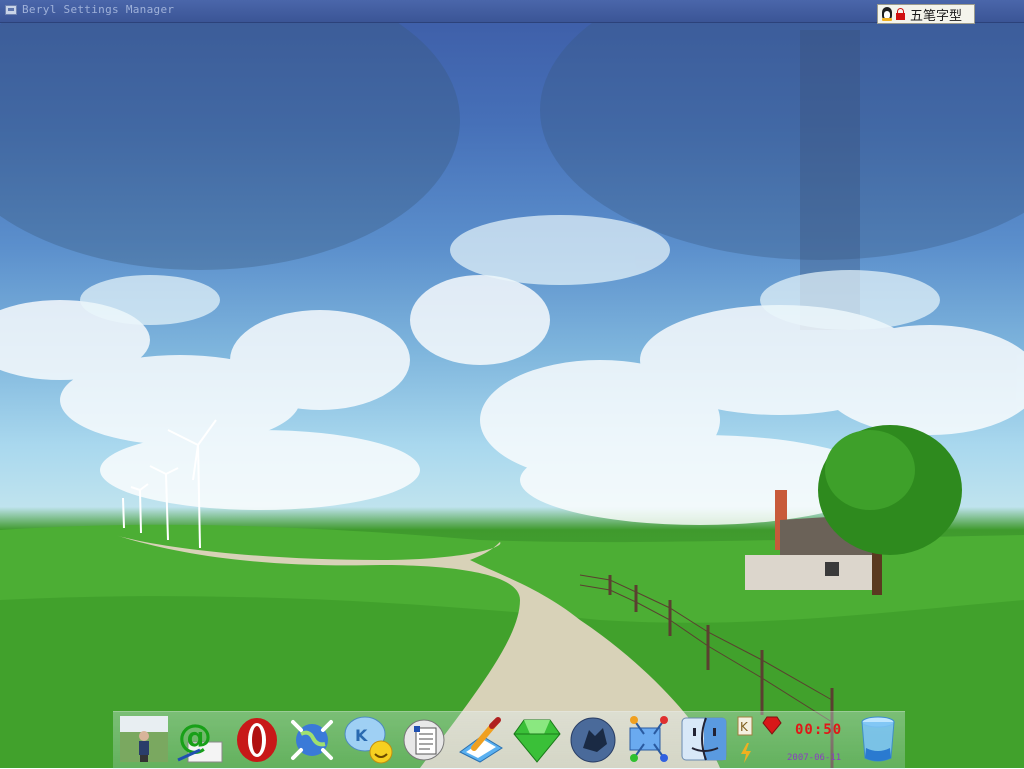 Image resolution: width=1024 pixels, height=769 pixels. What do you see at coordinates (818, 730) in the screenshot?
I see `clock-time: 00:50` at bounding box center [818, 730].